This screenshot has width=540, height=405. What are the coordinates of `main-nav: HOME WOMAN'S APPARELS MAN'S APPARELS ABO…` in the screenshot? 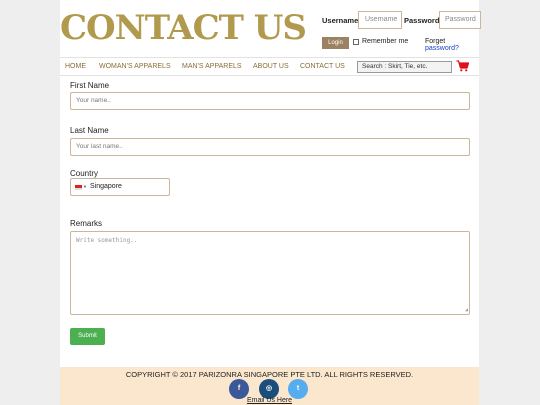 It's located at (269, 66).